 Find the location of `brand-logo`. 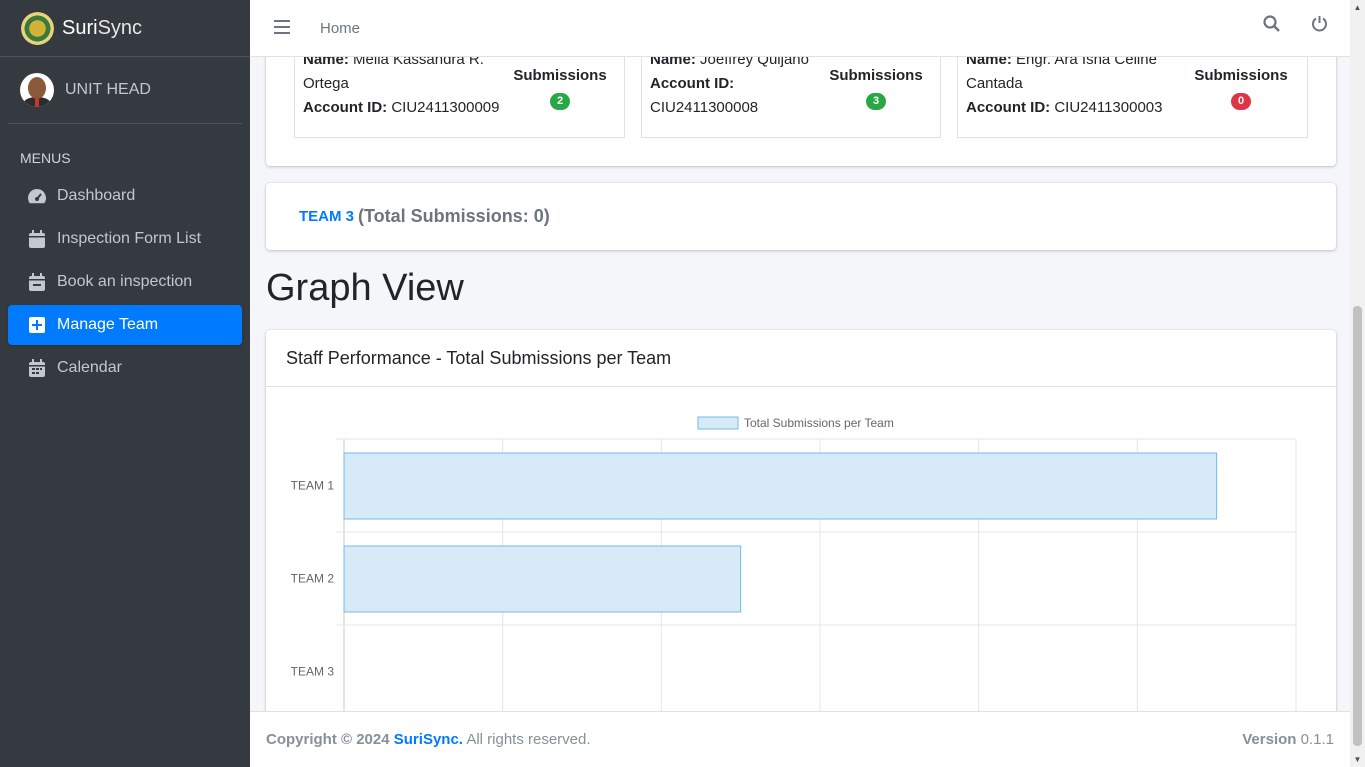

brand-logo is located at coordinates (37, 28).